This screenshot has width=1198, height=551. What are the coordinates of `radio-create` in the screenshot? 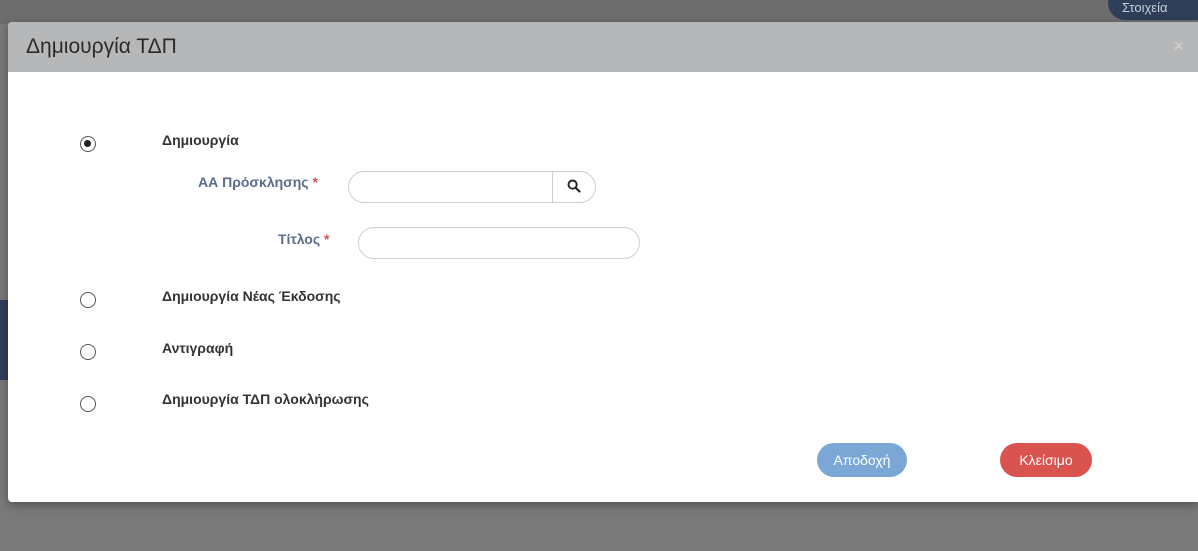 It's located at (88, 144).